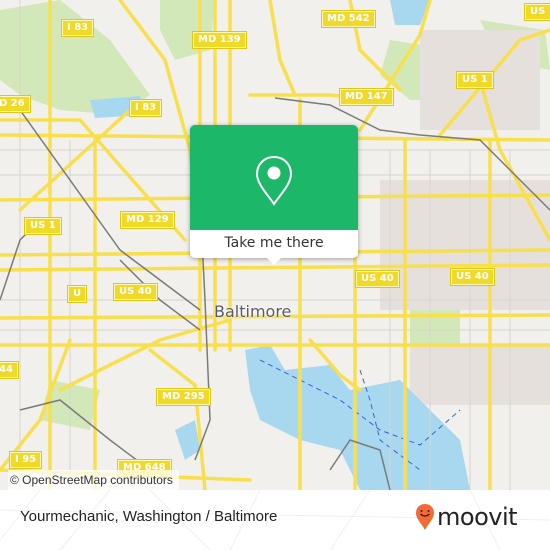 Image resolution: width=550 pixels, height=550 pixels. What do you see at coordinates (348, 19) in the screenshot?
I see `road-shield-md542: MD 542` at bounding box center [348, 19].